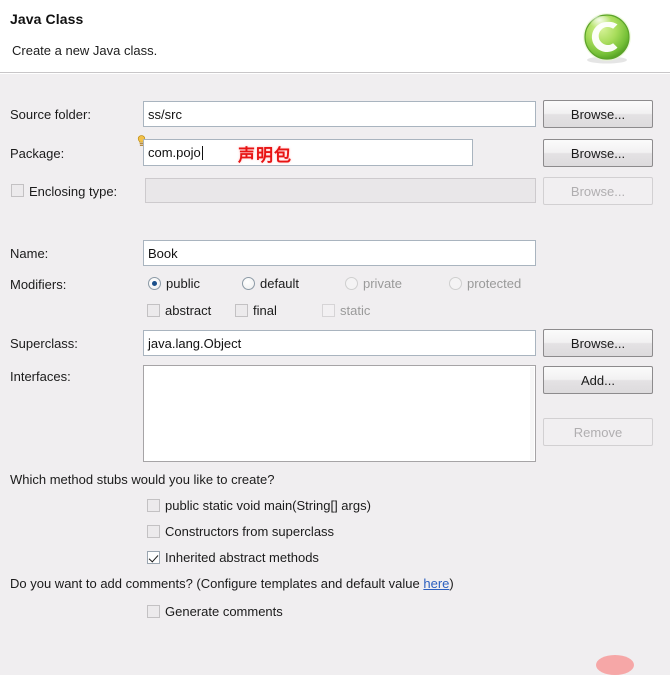 This screenshot has height=675, width=670. What do you see at coordinates (195, 343) in the screenshot?
I see `superclass-value: java.lang.Object` at bounding box center [195, 343].